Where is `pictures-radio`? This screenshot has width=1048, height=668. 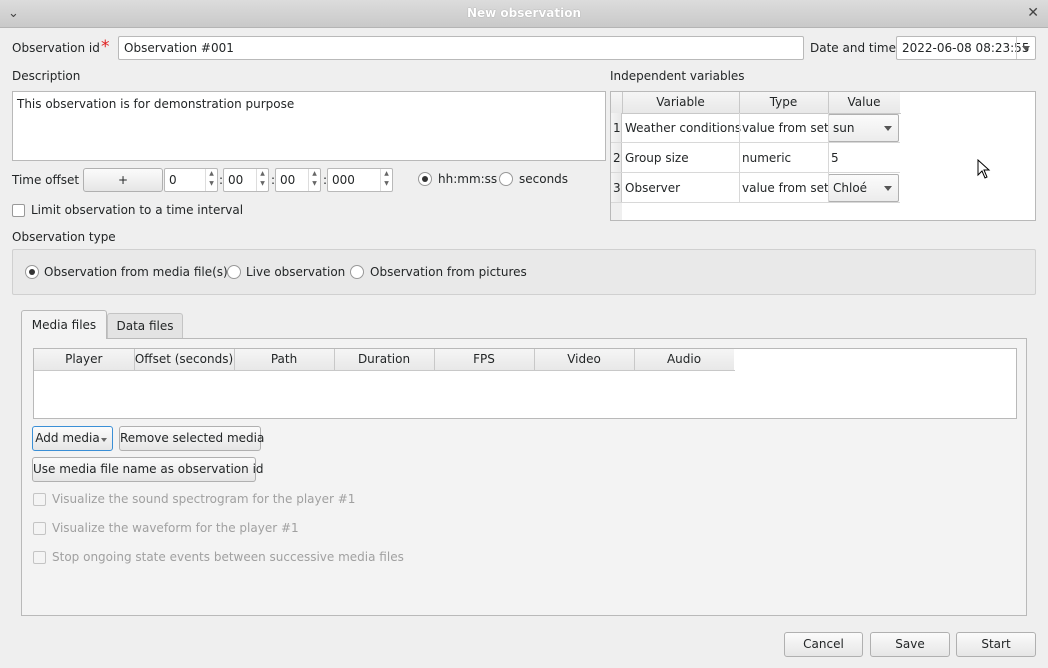
pictures-radio is located at coordinates (357, 272).